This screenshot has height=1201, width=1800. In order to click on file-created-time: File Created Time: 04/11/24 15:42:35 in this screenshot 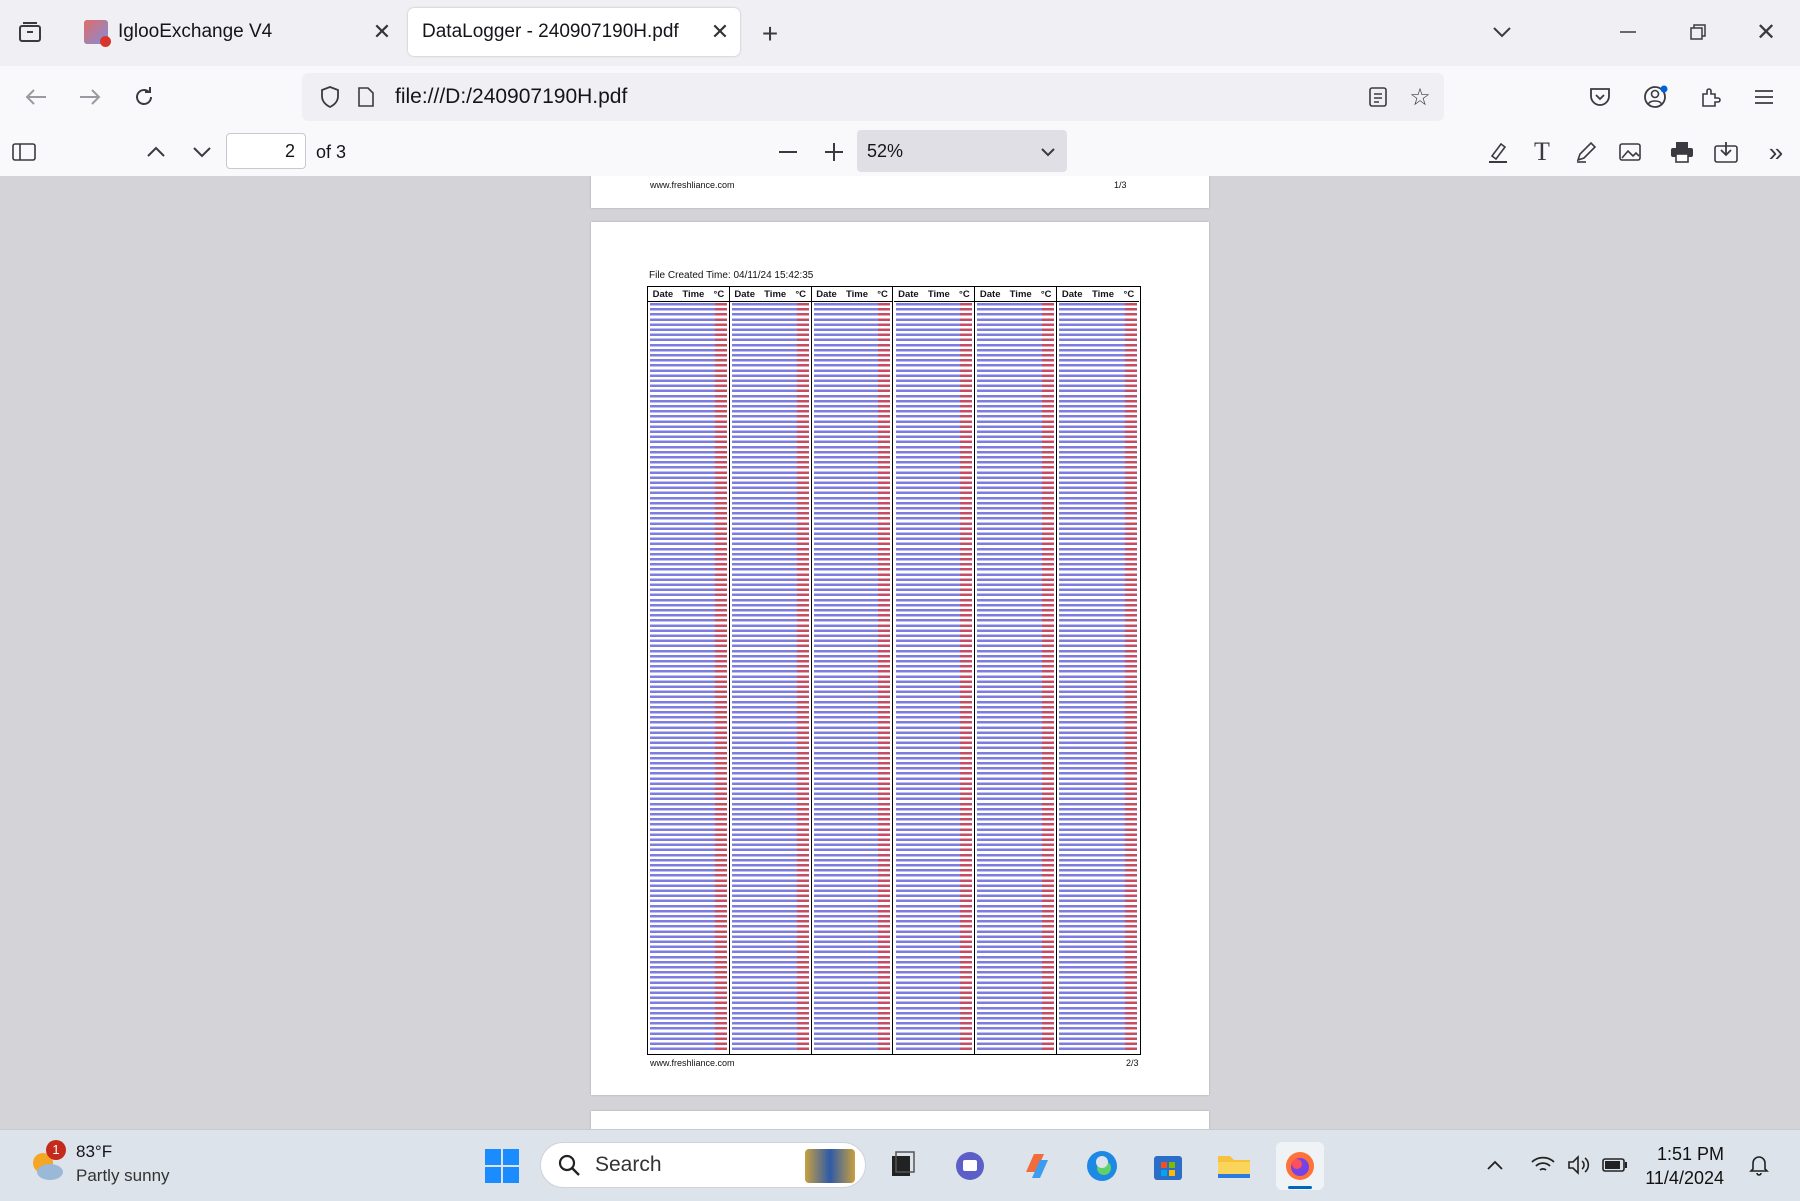, I will do `click(731, 275)`.